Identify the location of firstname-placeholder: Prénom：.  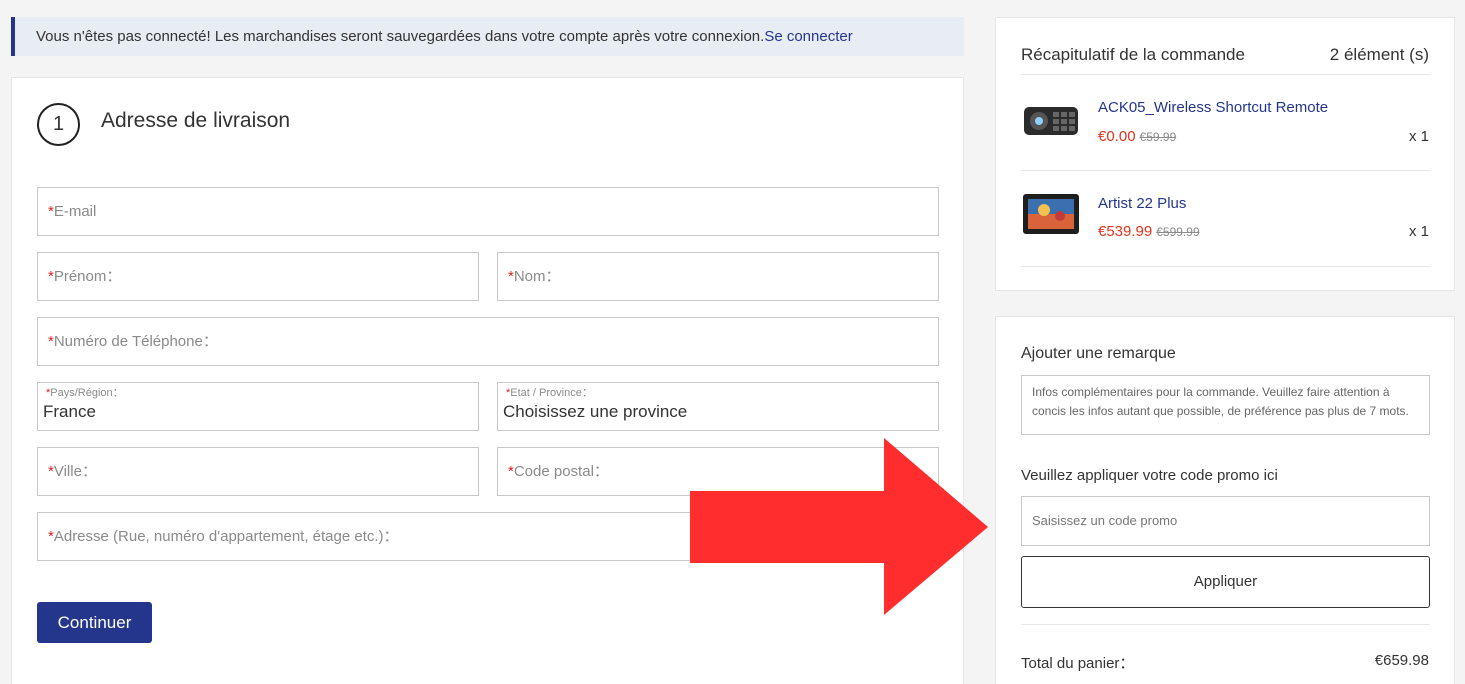
(87, 276).